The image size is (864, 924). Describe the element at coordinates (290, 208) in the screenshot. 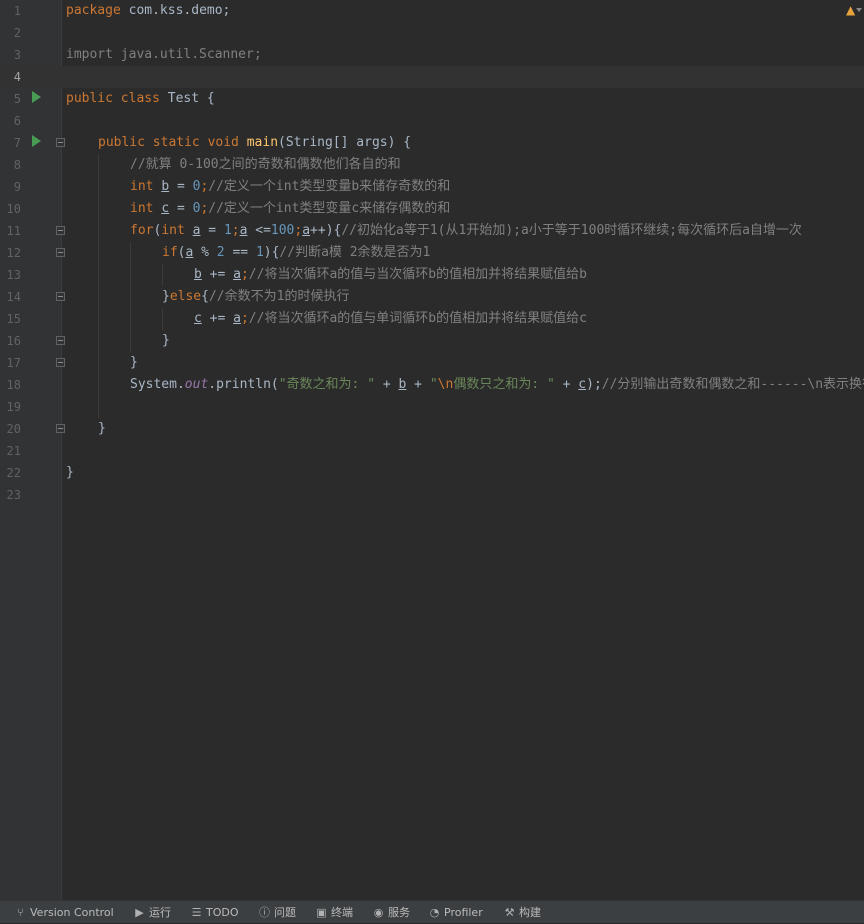

I see `code-text: int c = 0;//定义一个int类型变量c来储存偶数的和` at that location.